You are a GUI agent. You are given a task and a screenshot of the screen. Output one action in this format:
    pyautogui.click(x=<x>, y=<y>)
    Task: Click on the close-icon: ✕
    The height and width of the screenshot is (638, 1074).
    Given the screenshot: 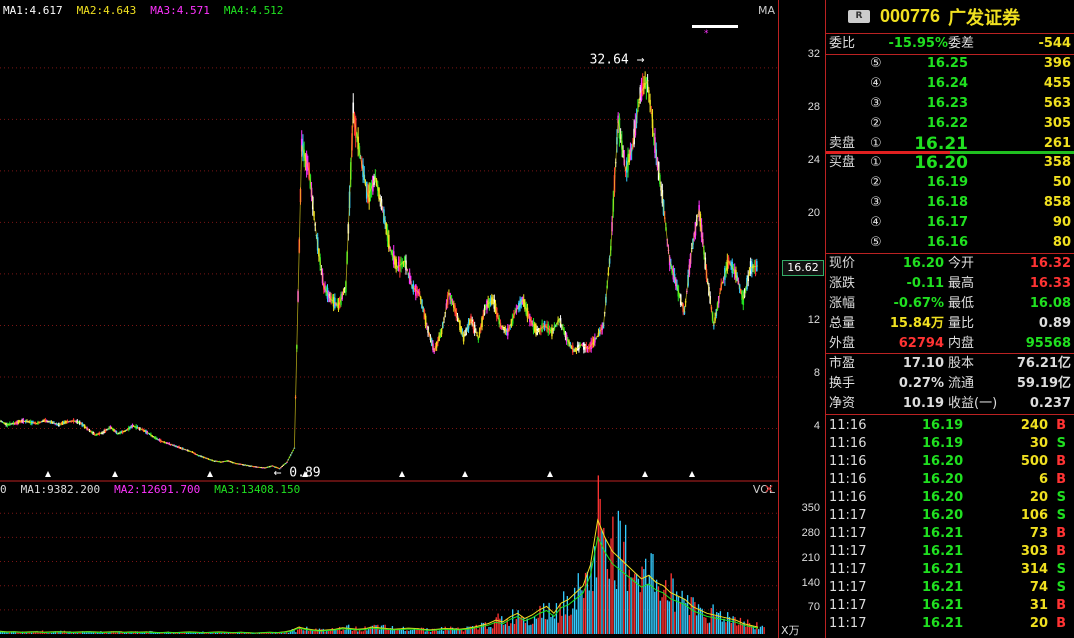 What is the action you would take?
    pyautogui.click(x=769, y=489)
    